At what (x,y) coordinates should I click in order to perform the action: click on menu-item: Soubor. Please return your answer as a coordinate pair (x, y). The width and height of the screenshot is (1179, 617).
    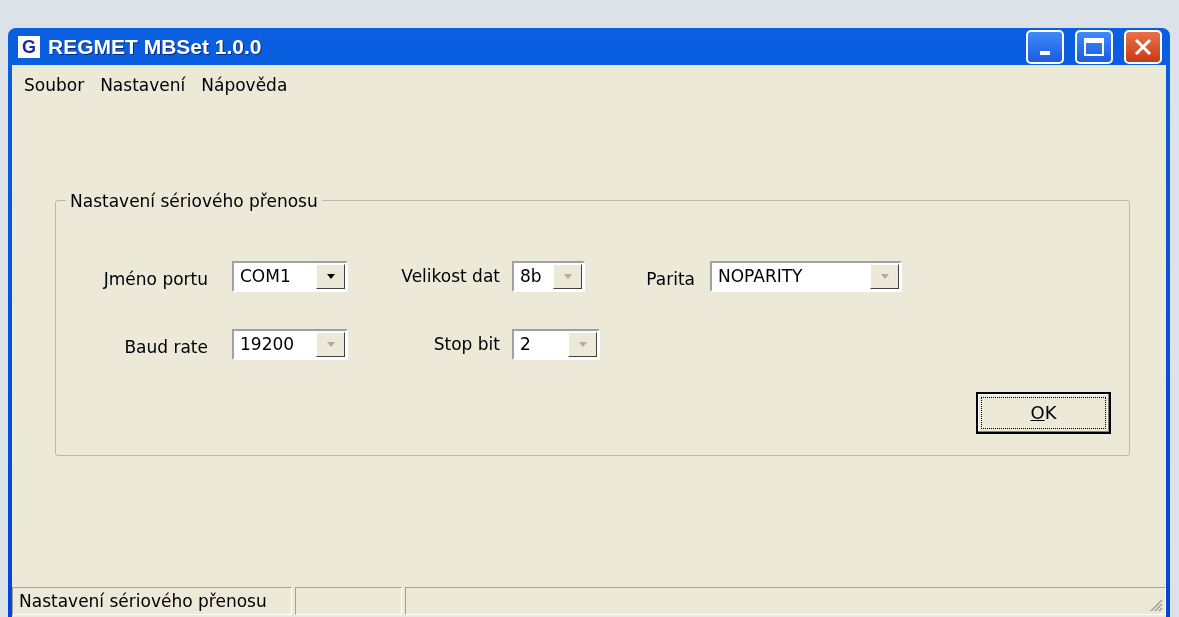
    Looking at the image, I should click on (54, 84).